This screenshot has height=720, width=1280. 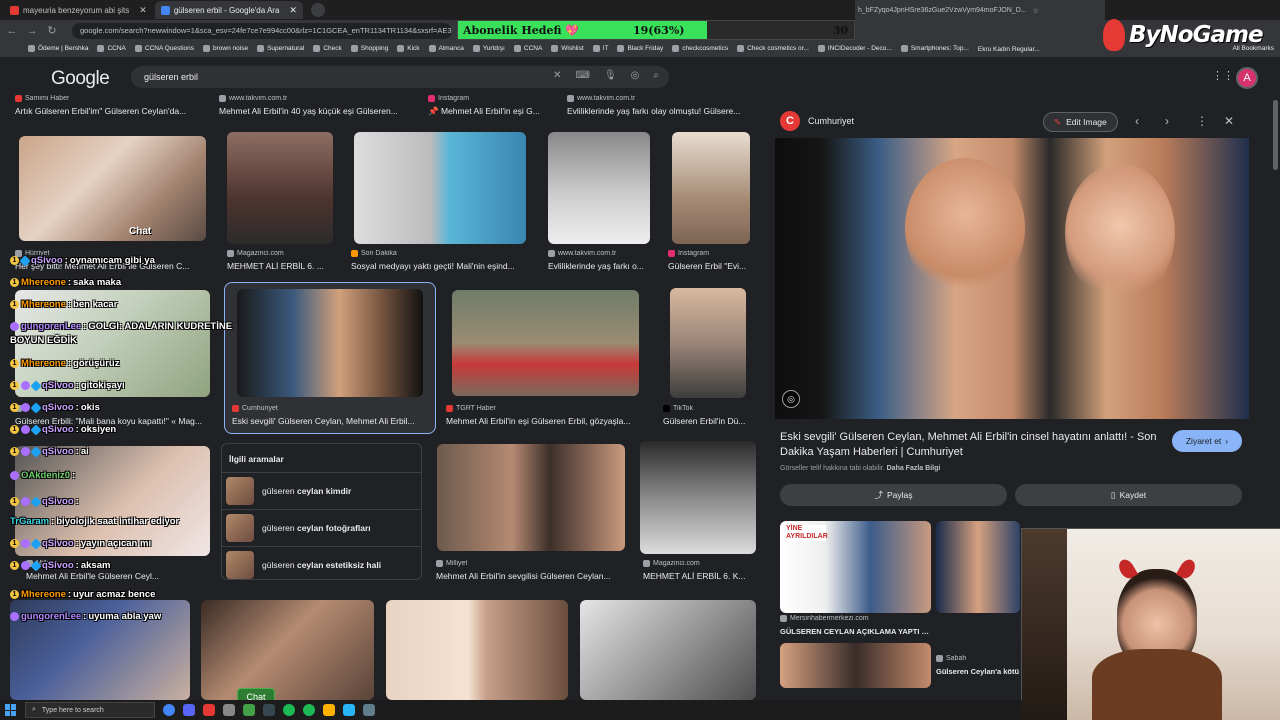 What do you see at coordinates (52, 30) in the screenshot?
I see `reload-icon: ↻` at bounding box center [52, 30].